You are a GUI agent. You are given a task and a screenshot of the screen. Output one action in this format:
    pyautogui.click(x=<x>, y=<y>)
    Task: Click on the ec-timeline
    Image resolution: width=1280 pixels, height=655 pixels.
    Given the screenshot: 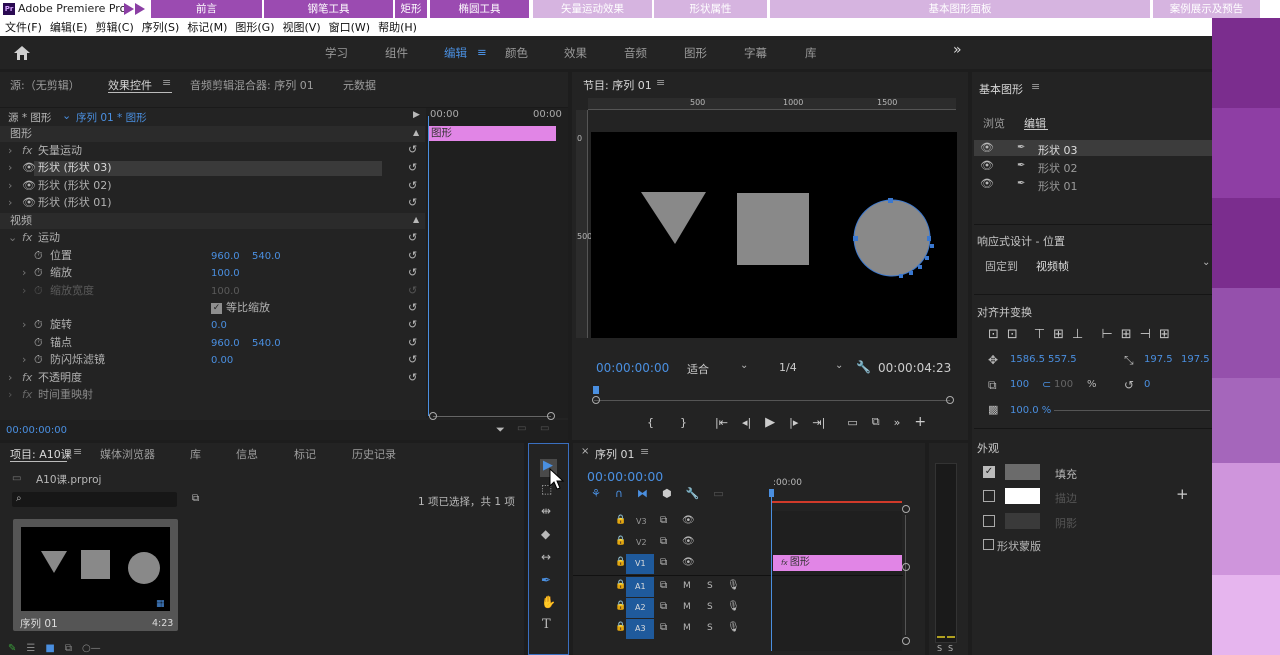 What is the action you would take?
    pyautogui.click(x=497, y=263)
    